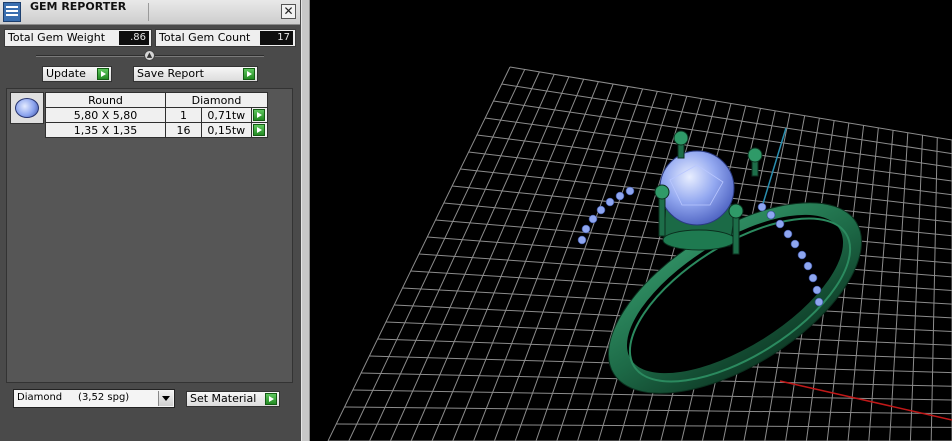 This screenshot has height=441, width=952. I want to click on close-button: ✕, so click(288, 11).